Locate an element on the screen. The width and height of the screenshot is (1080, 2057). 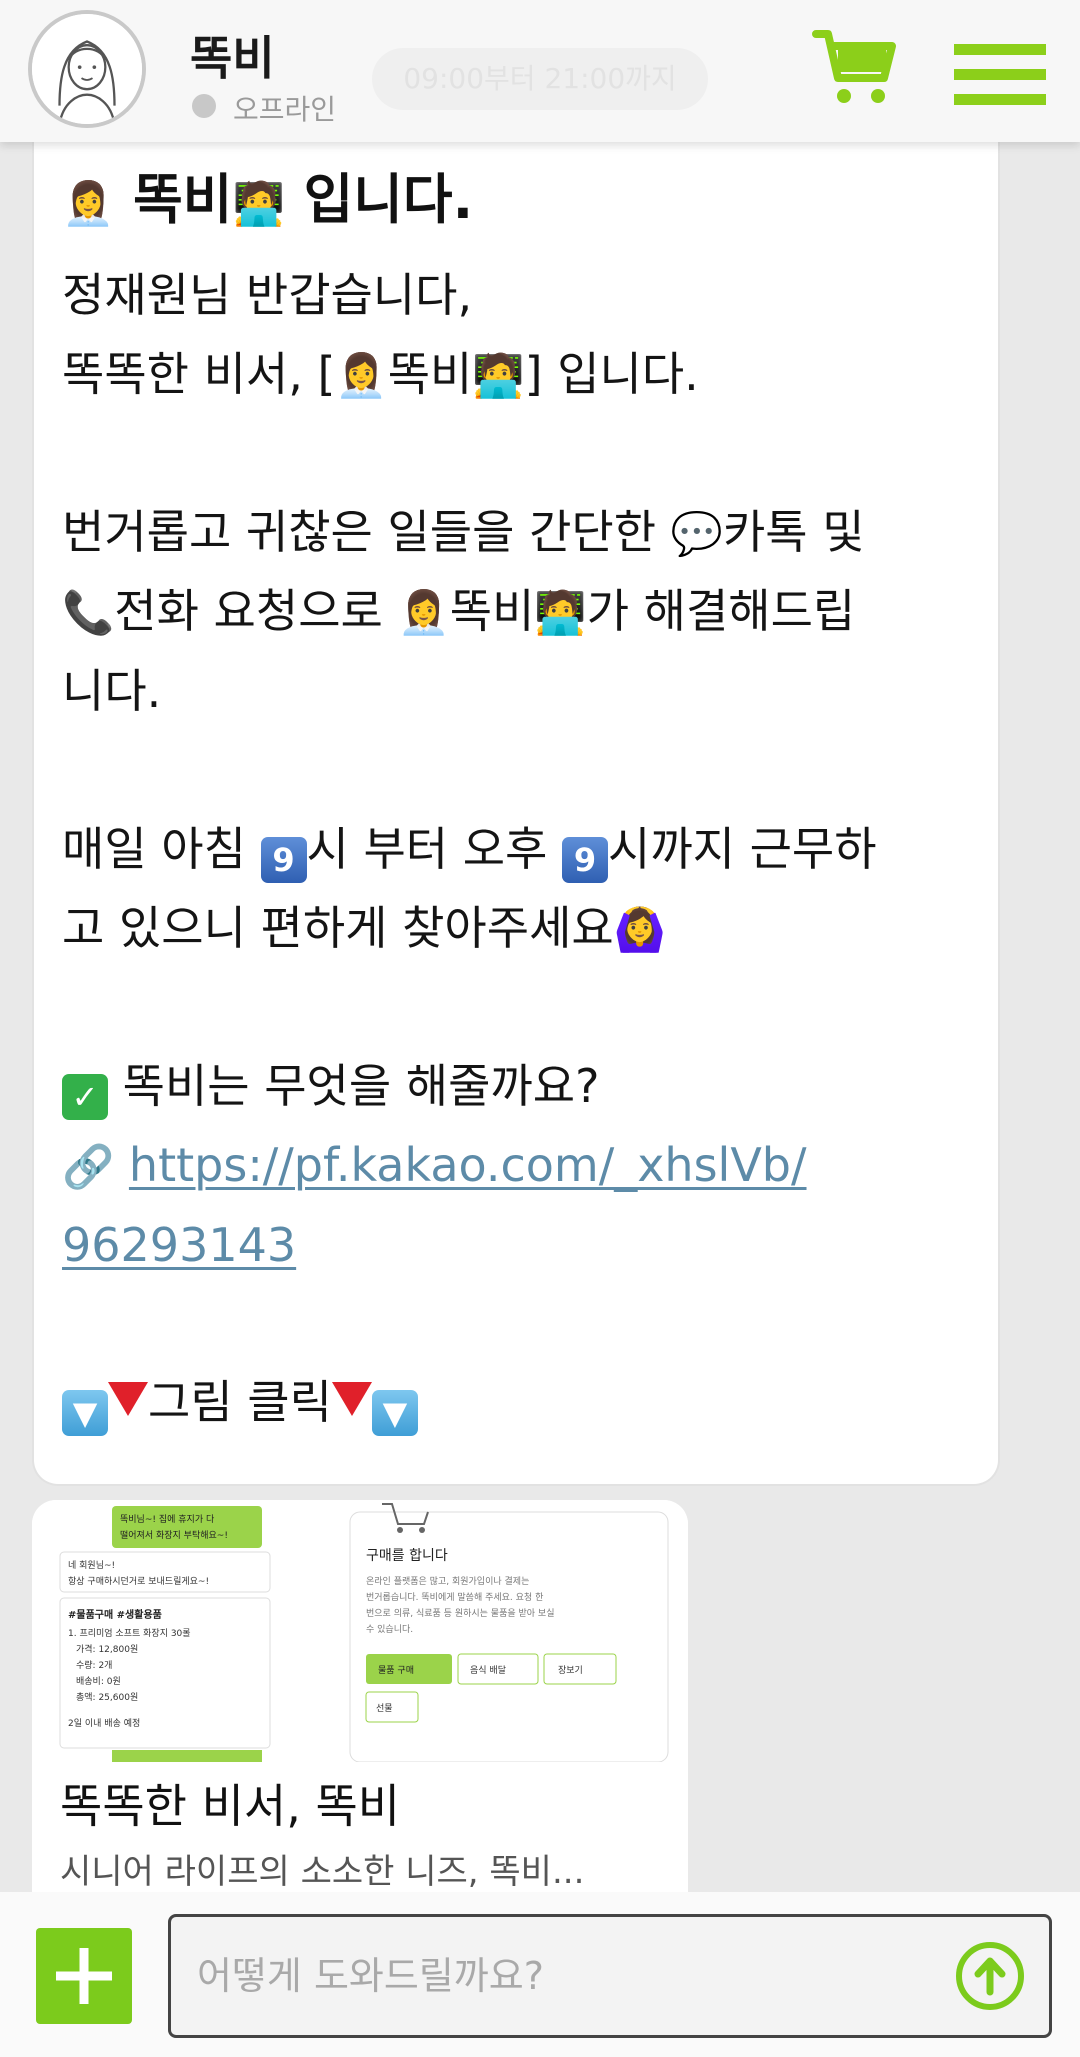
what-title: ✓ 똑비는 무엇을 해줄까요? is located at coordinates (516, 1087).